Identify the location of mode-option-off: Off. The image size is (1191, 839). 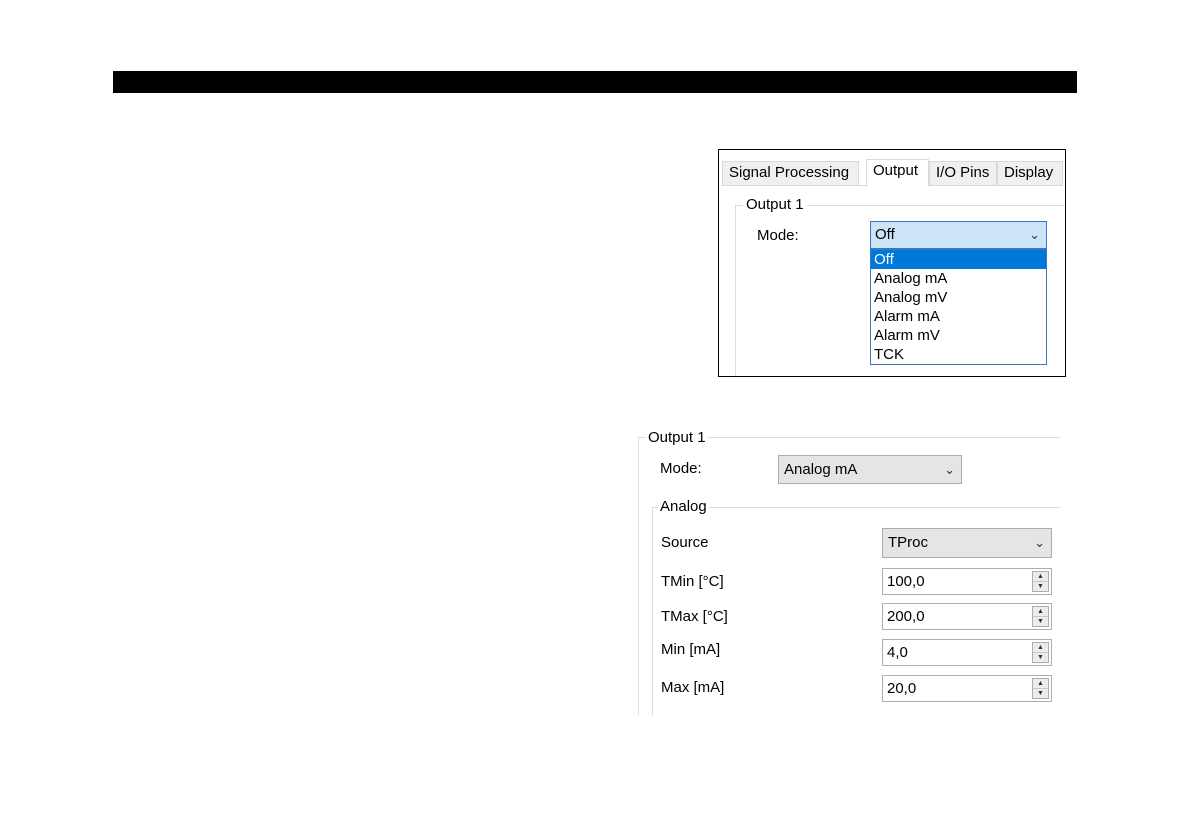
(958, 259).